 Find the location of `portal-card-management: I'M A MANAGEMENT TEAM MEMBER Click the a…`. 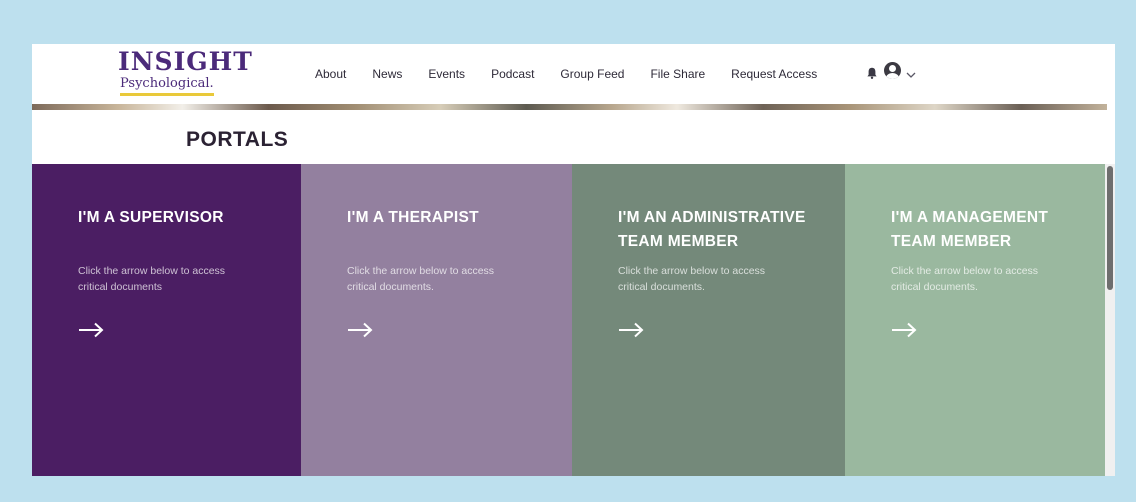

portal-card-management: I'M A MANAGEMENT TEAM MEMBER Click the a… is located at coordinates (976, 320).